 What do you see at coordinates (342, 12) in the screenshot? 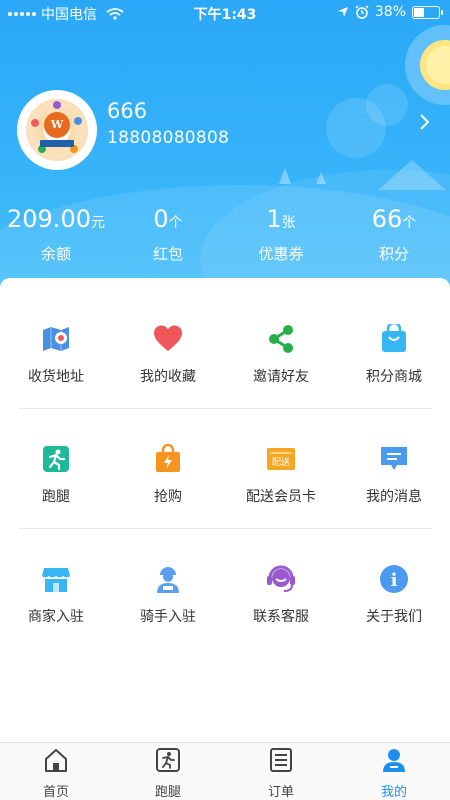
I see `location-arrow-icon` at bounding box center [342, 12].